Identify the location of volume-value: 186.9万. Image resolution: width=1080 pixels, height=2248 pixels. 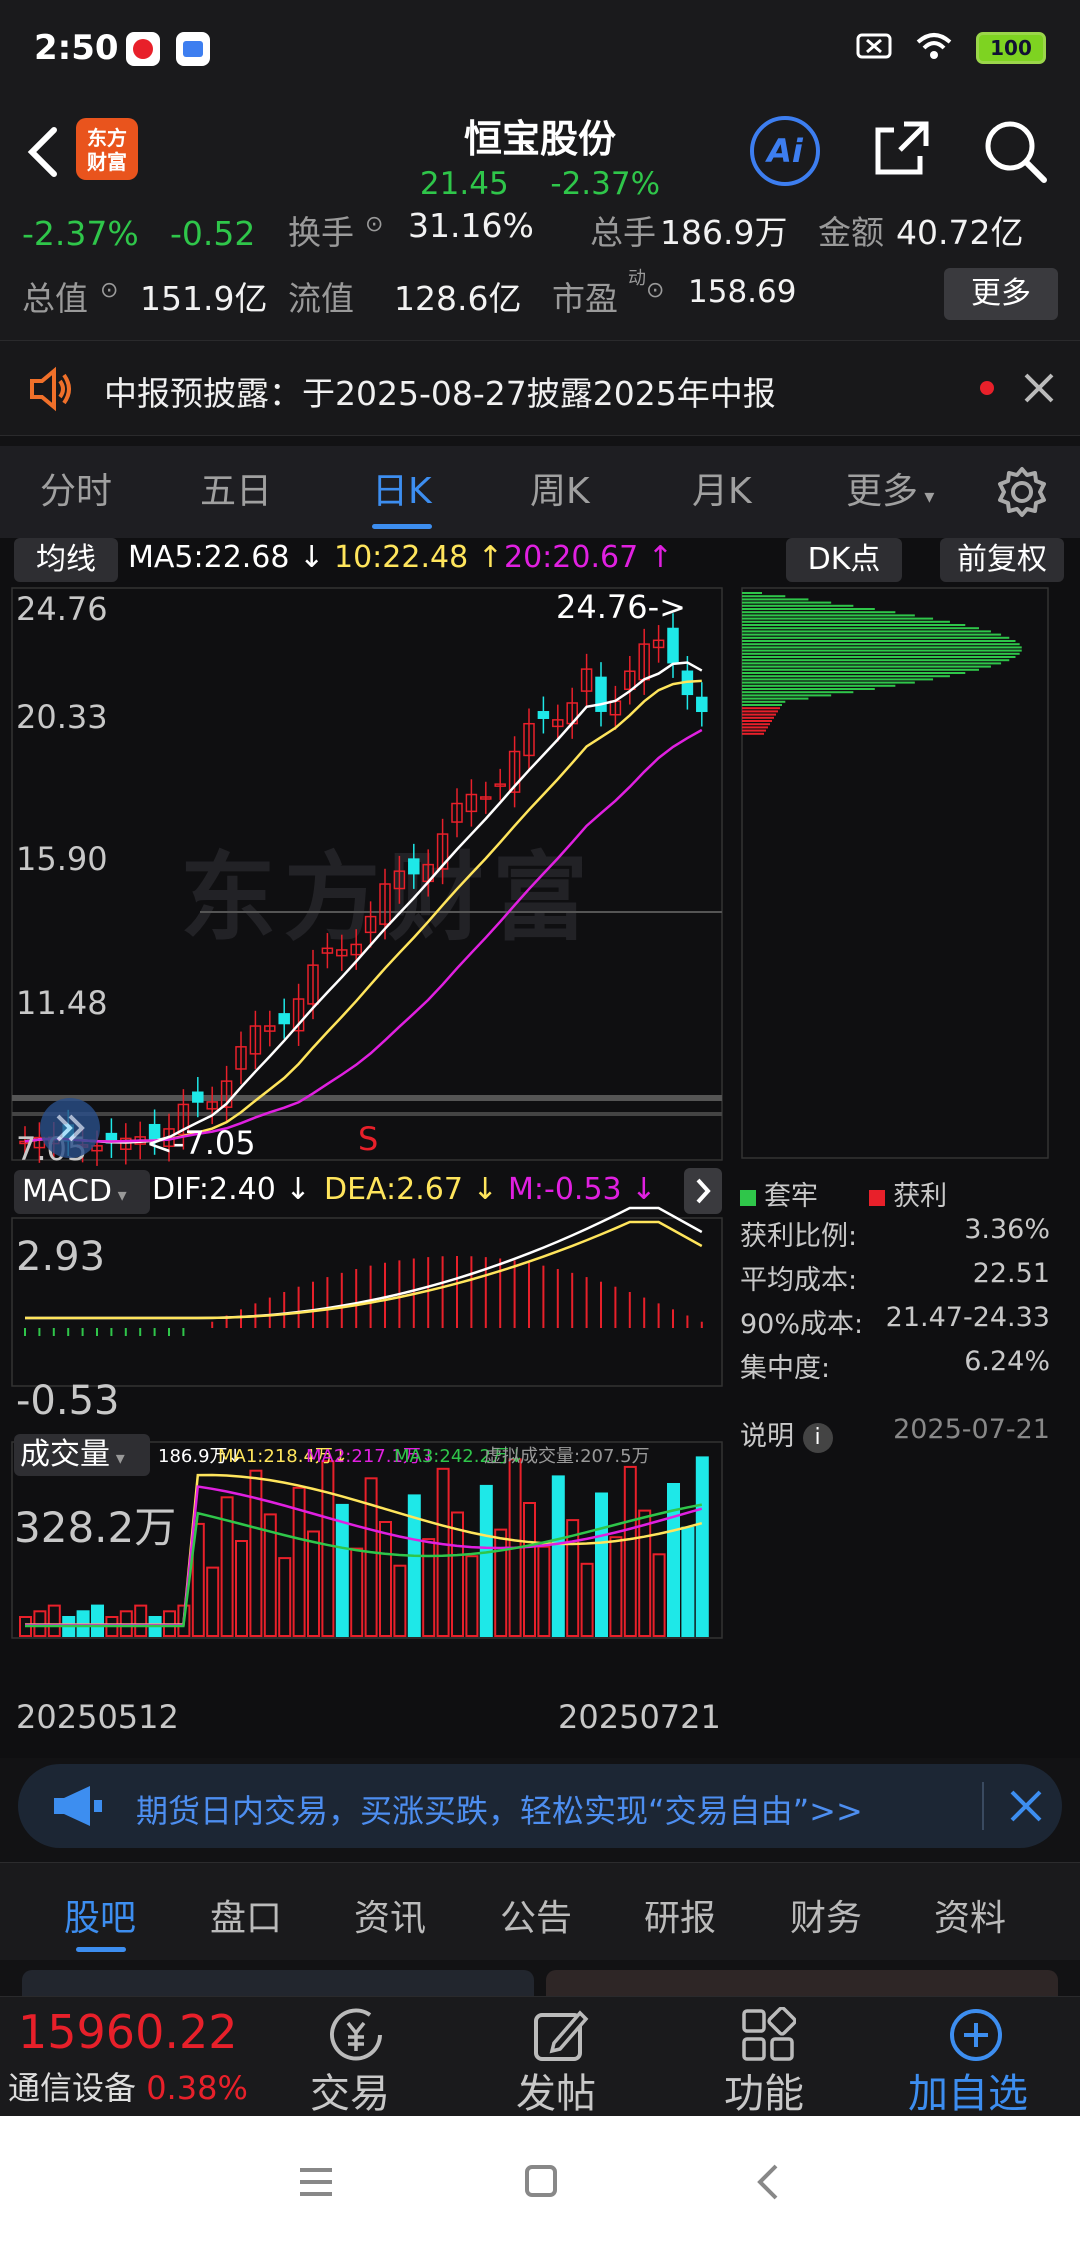
(724, 232).